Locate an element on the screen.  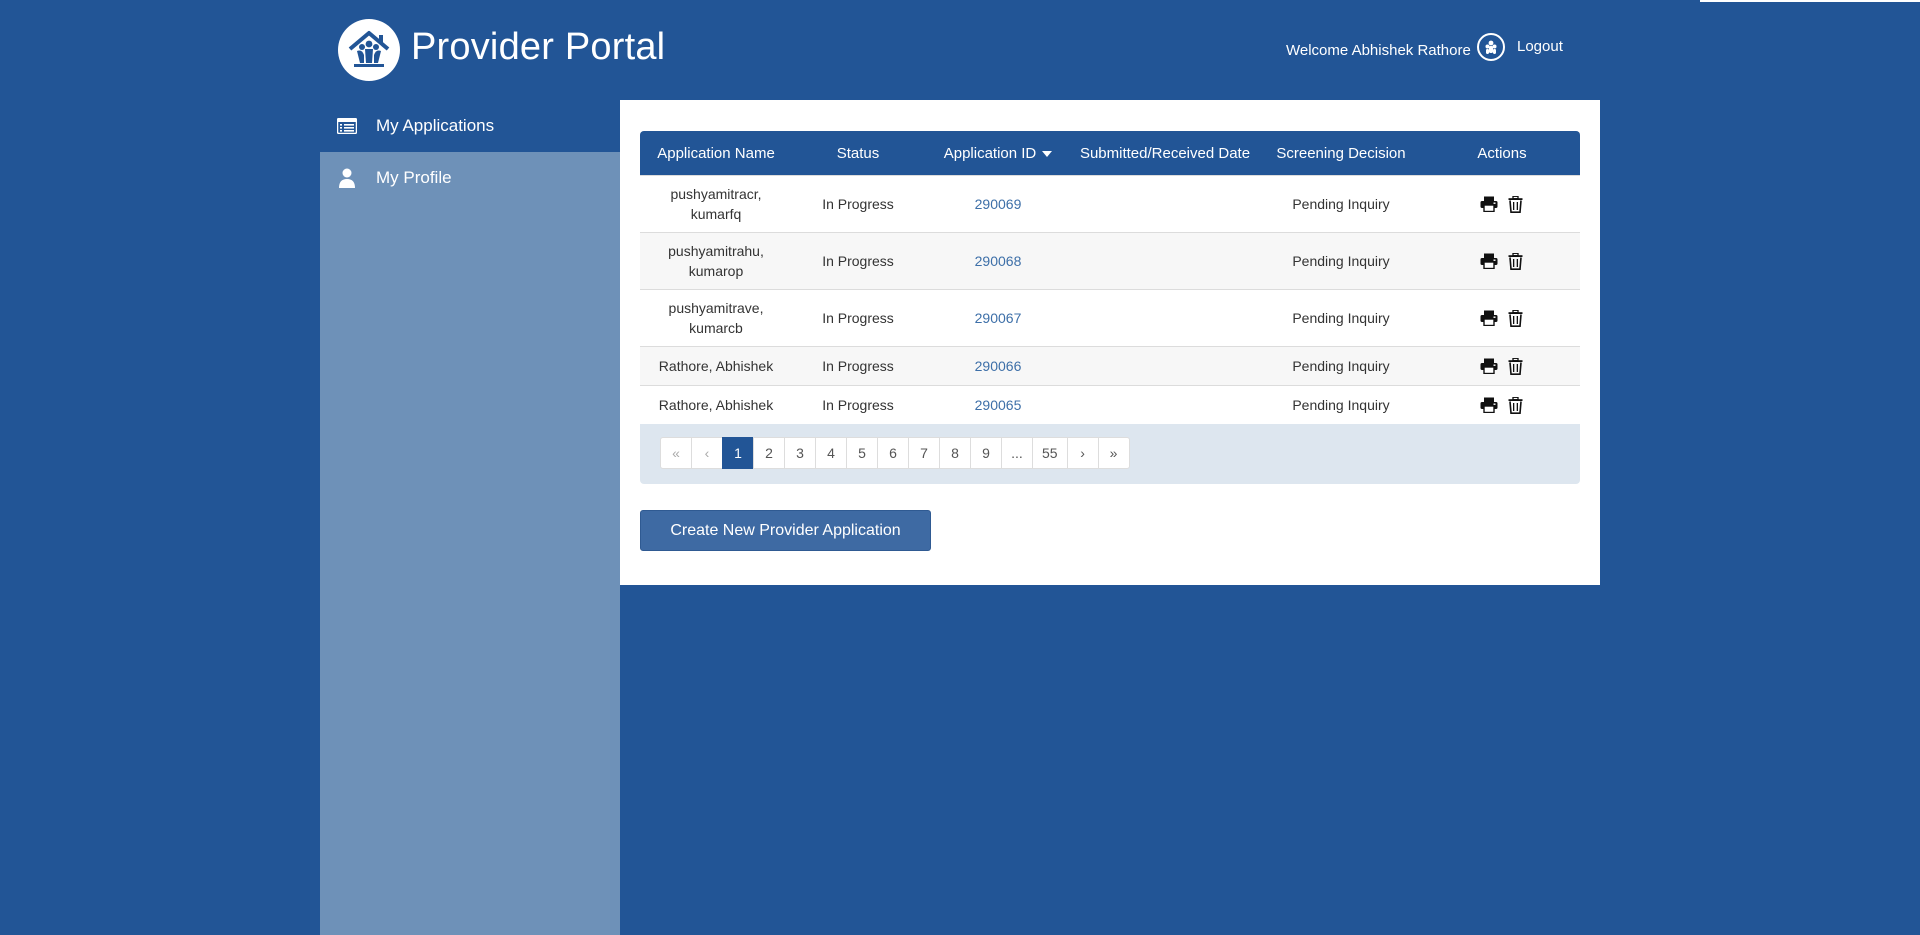
page-8: 8 is located at coordinates (955, 453).